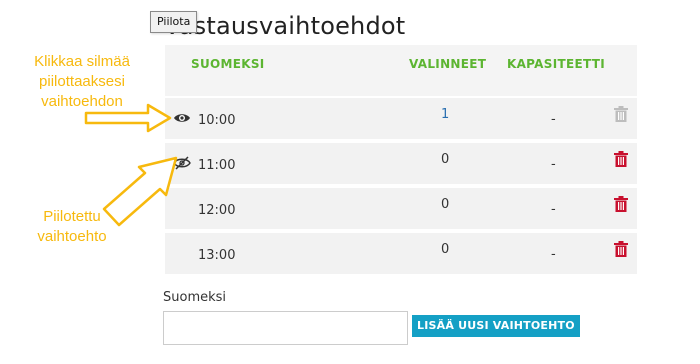 The width and height of the screenshot is (700, 364). I want to click on annotation-arrows, so click(131, 165).